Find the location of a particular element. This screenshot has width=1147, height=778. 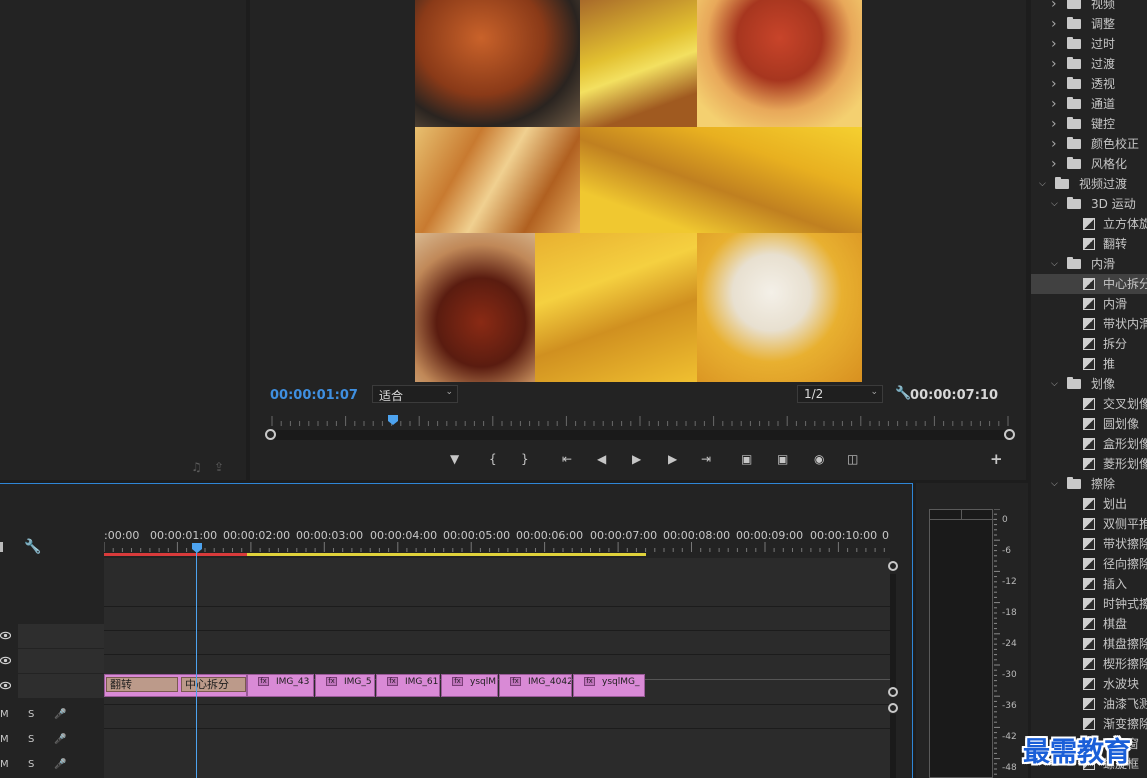

mark-out-button: } is located at coordinates (525, 459).